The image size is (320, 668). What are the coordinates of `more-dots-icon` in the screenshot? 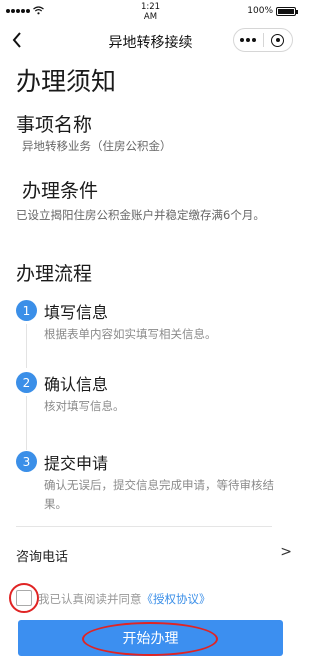 It's located at (248, 40).